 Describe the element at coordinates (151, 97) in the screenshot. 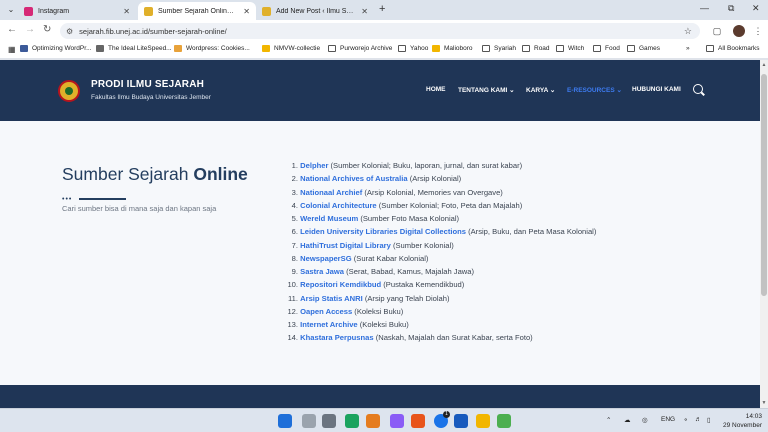

I see `site-brand-subtitle: Fakultas Ilmu Budaya Universitas Jember` at that location.